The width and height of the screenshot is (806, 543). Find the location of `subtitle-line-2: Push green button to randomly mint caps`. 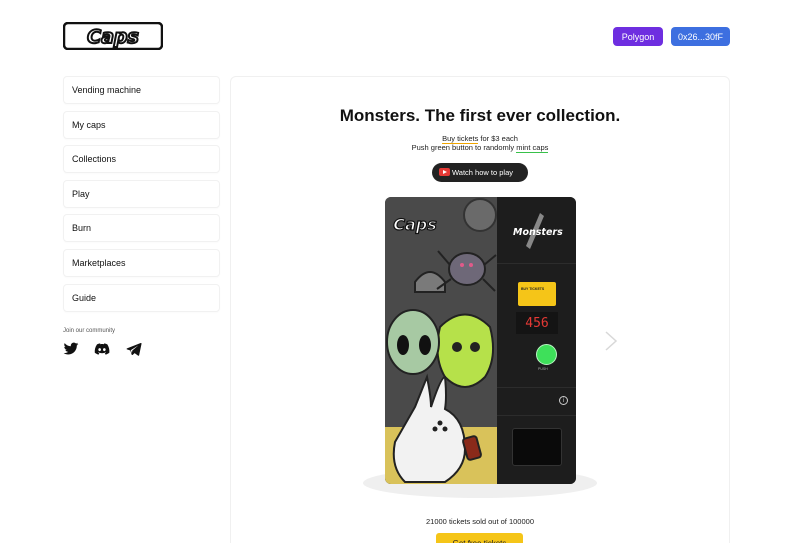

subtitle-line-2: Push green button to randomly mint caps is located at coordinates (480, 148).